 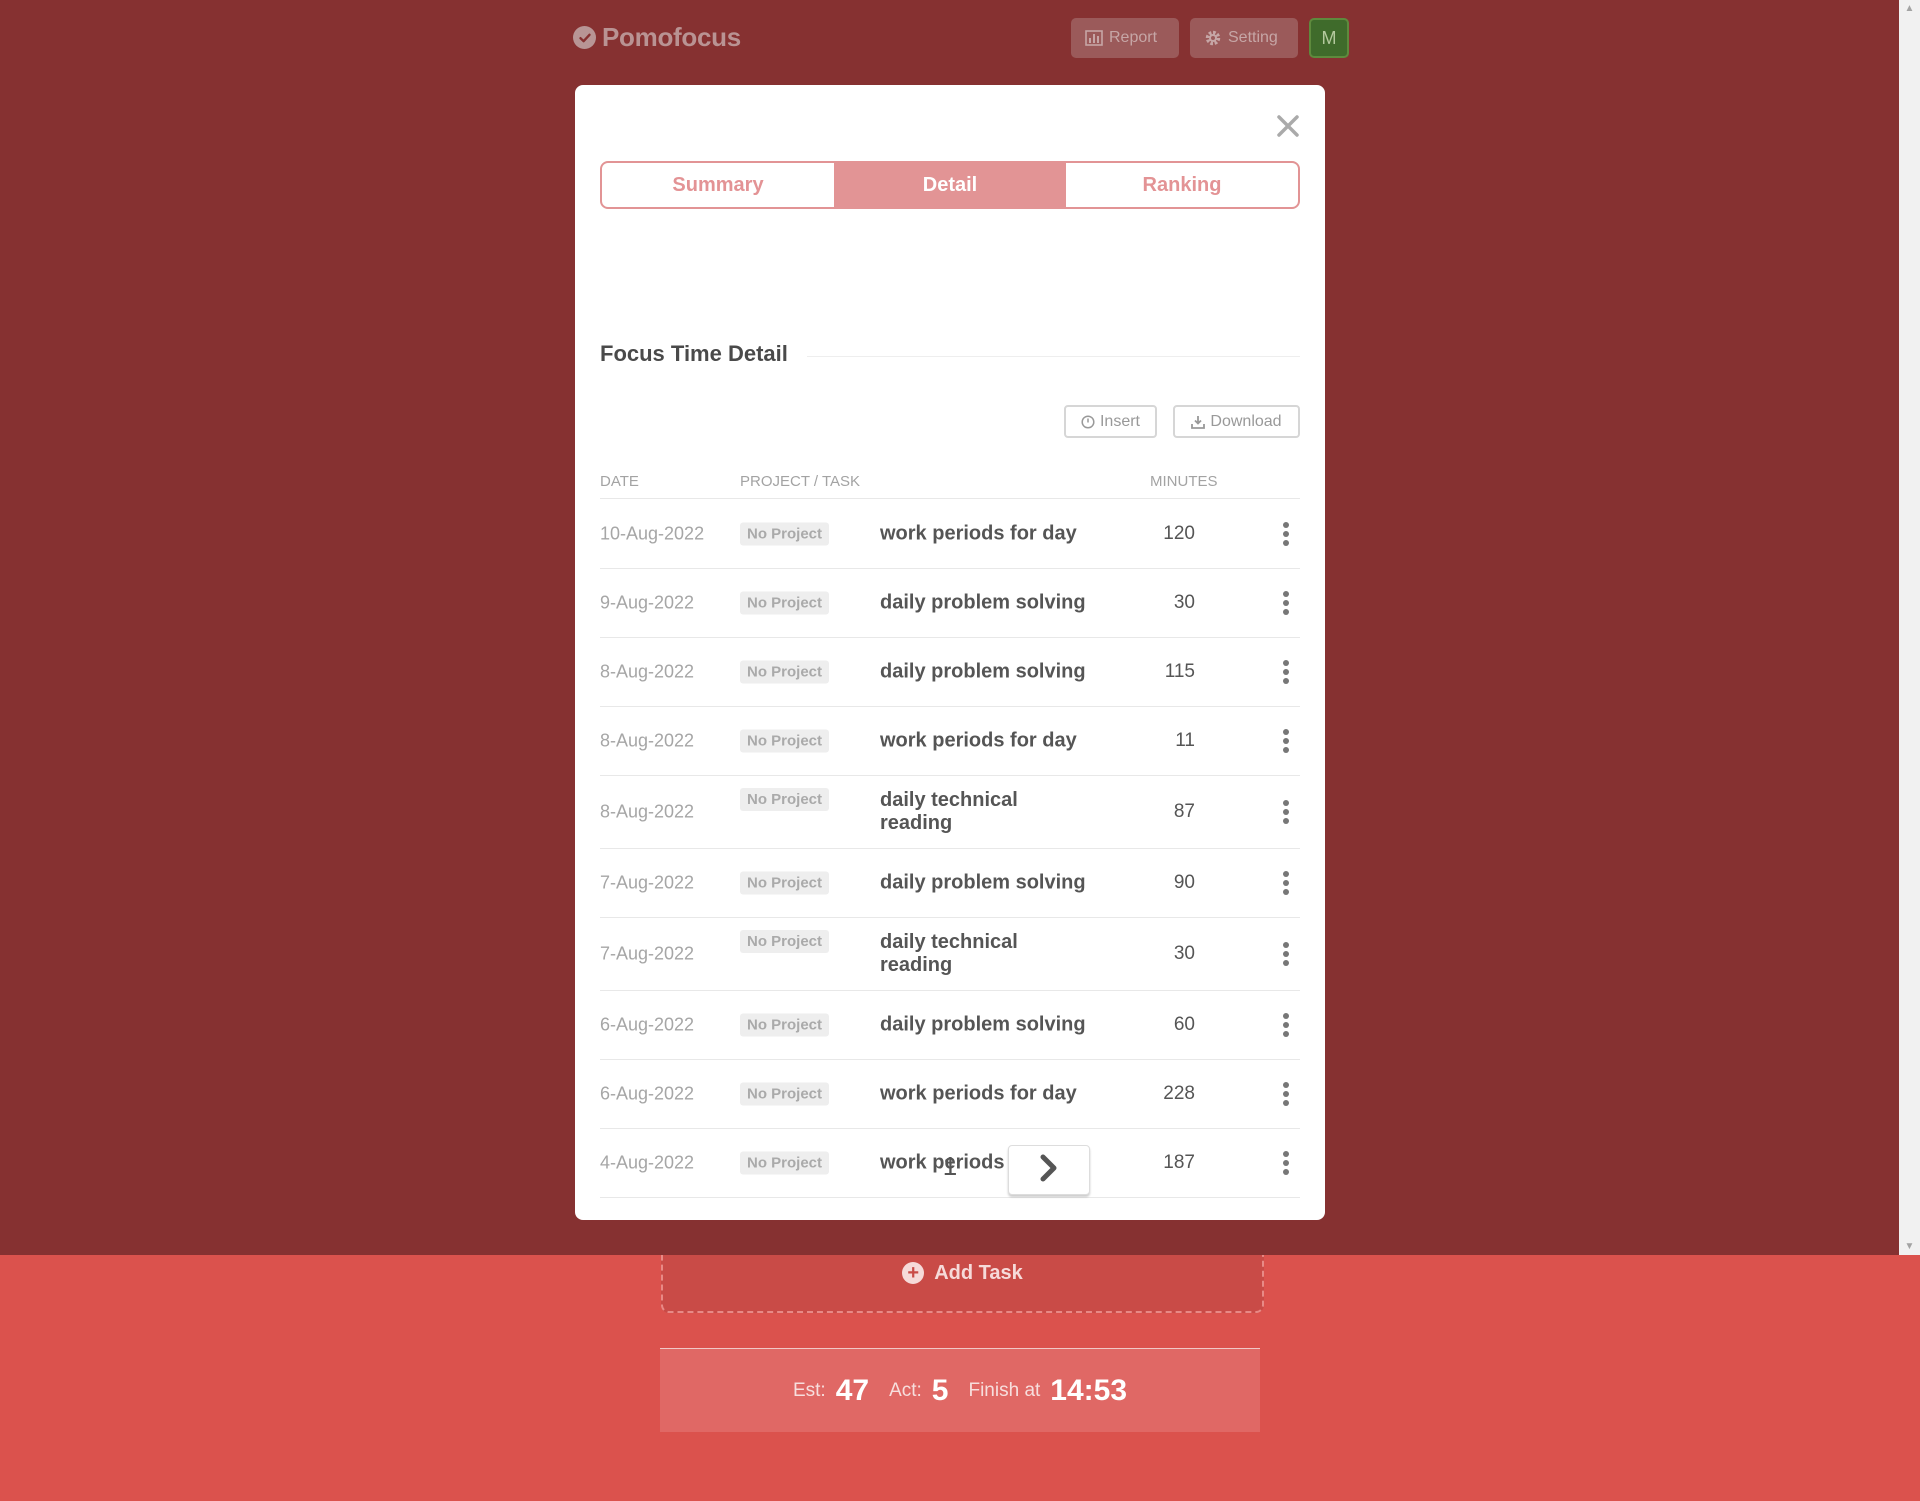 What do you see at coordinates (584, 37) in the screenshot?
I see `check-circle-icon` at bounding box center [584, 37].